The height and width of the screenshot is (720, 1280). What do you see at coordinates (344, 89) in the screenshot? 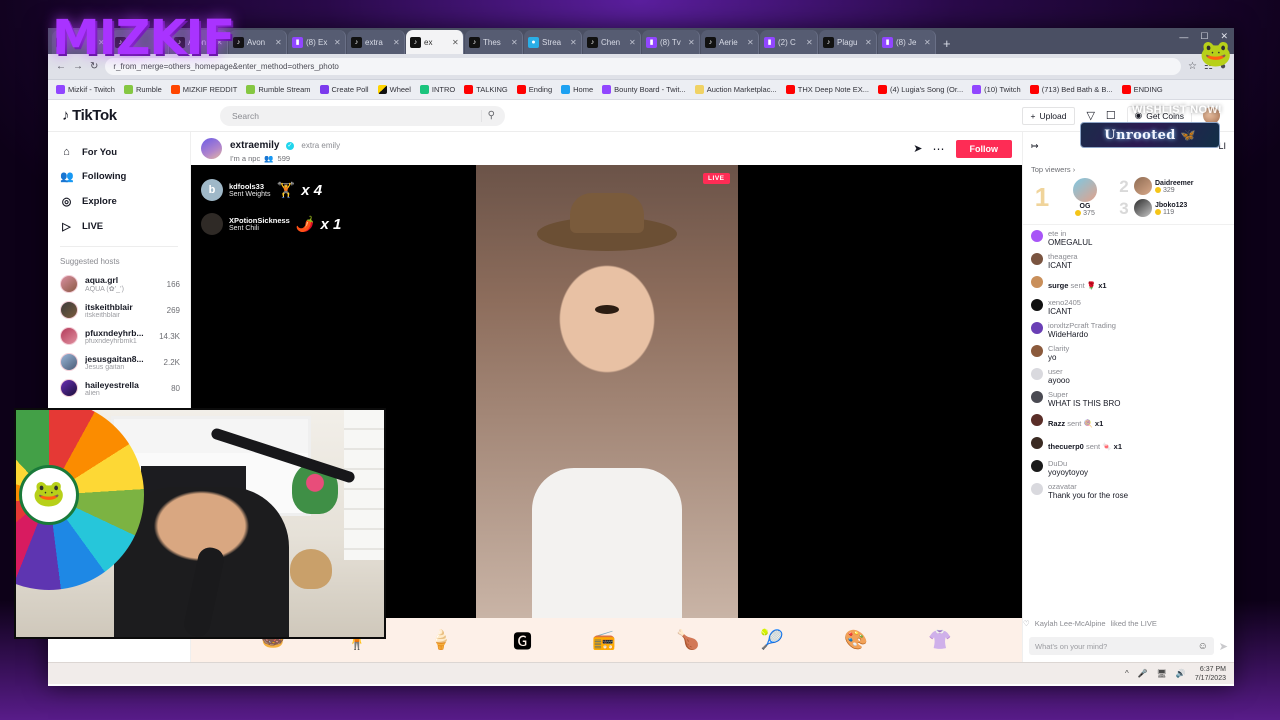
I see `bookmark-item: Create Poll` at bounding box center [344, 89].